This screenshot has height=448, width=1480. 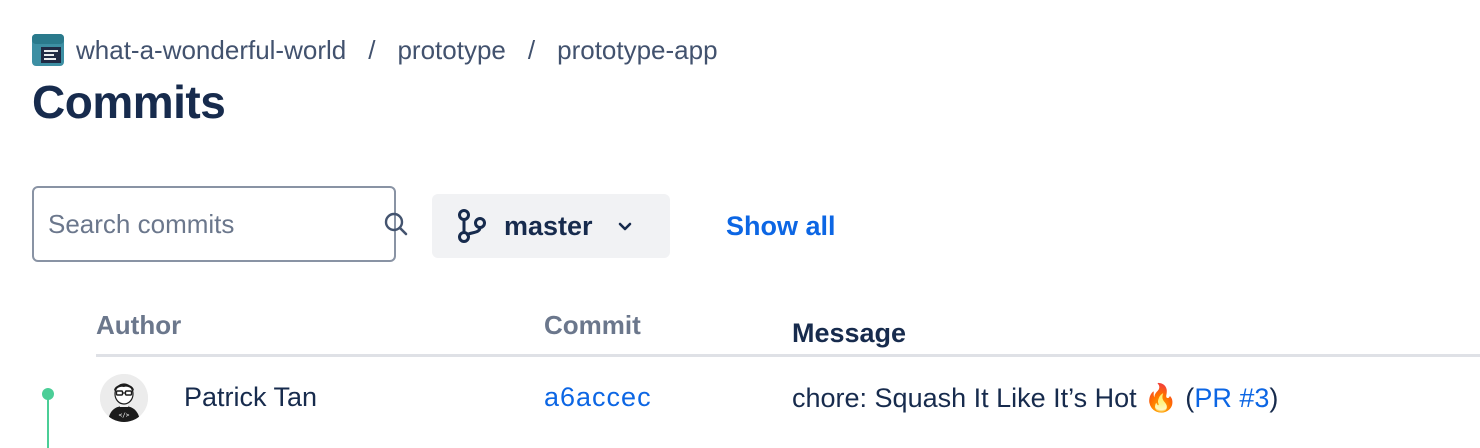 I want to click on branch-selector-label: master, so click(x=548, y=225).